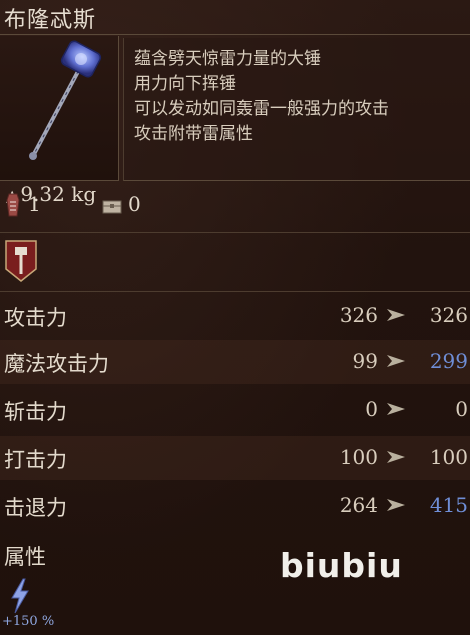 This screenshot has width=470, height=635. I want to click on stat-name: 魔法攻击力, so click(56, 364).